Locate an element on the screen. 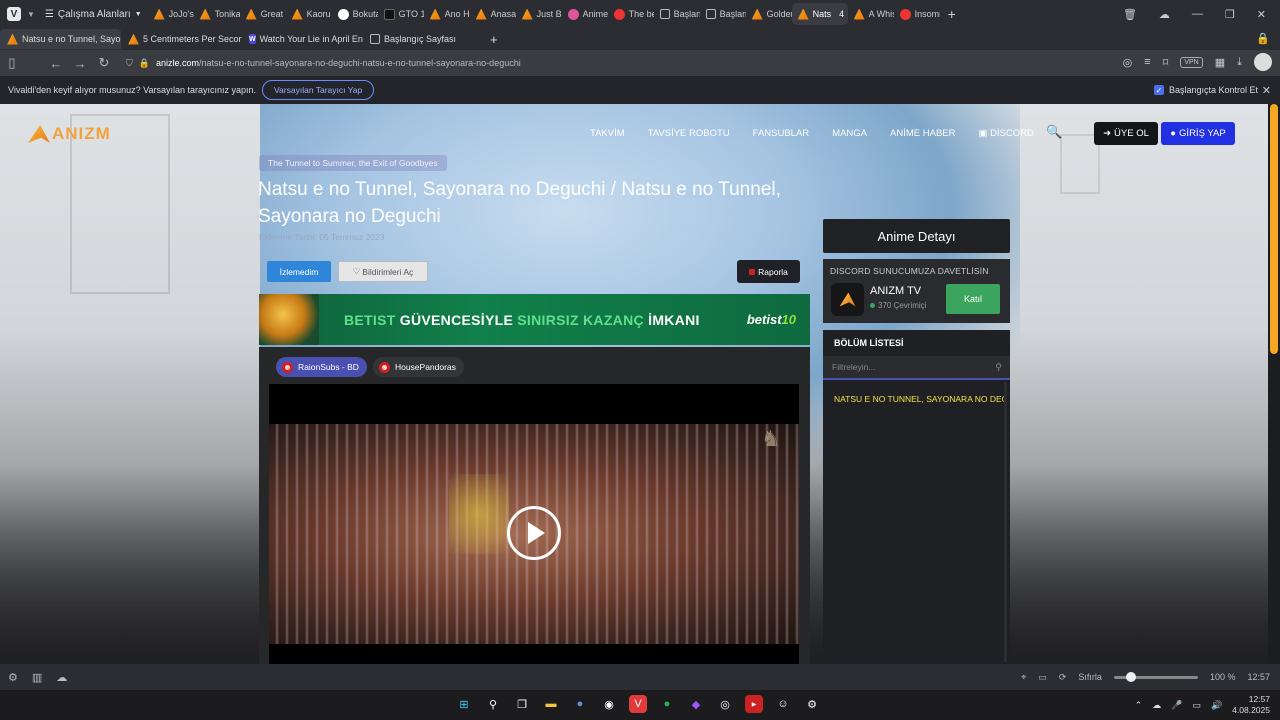  forward-button: → is located at coordinates (80, 63).